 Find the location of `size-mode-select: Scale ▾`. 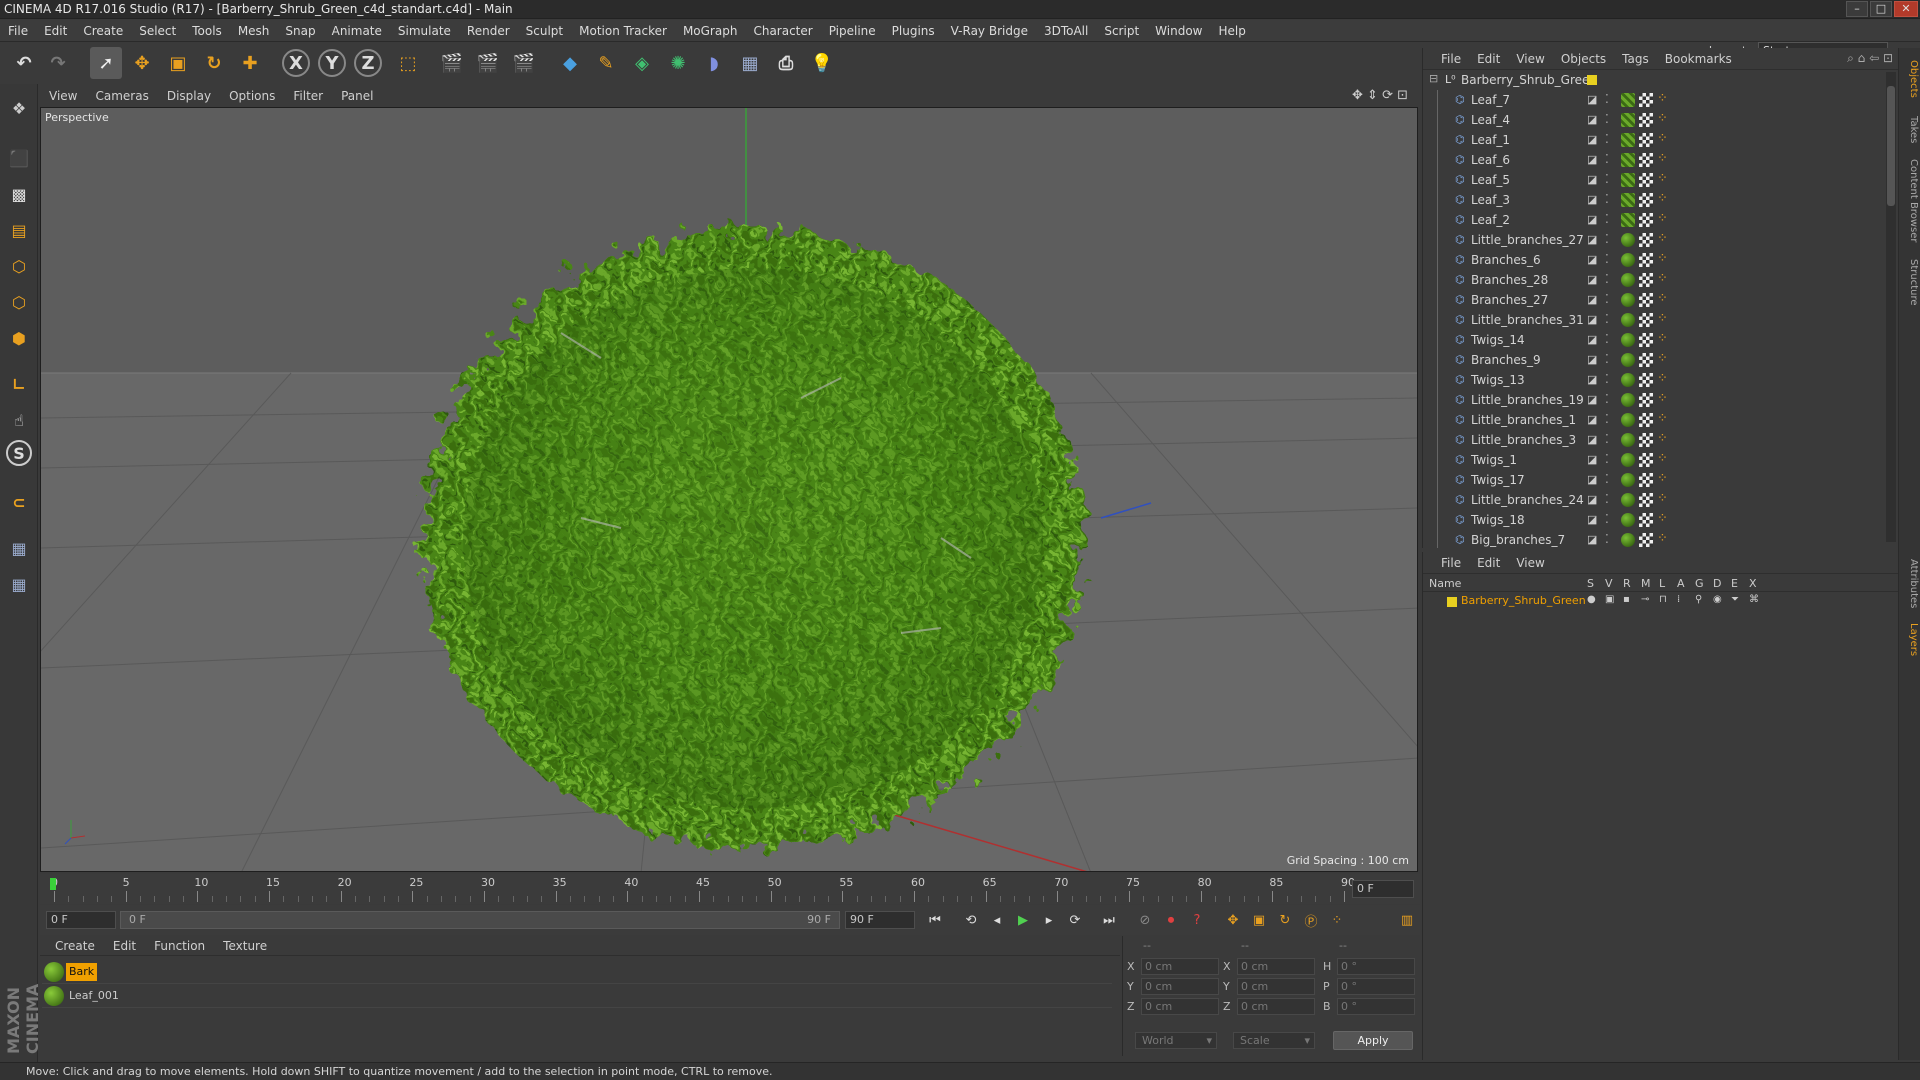

size-mode-select: Scale ▾ is located at coordinates (1274, 1040).